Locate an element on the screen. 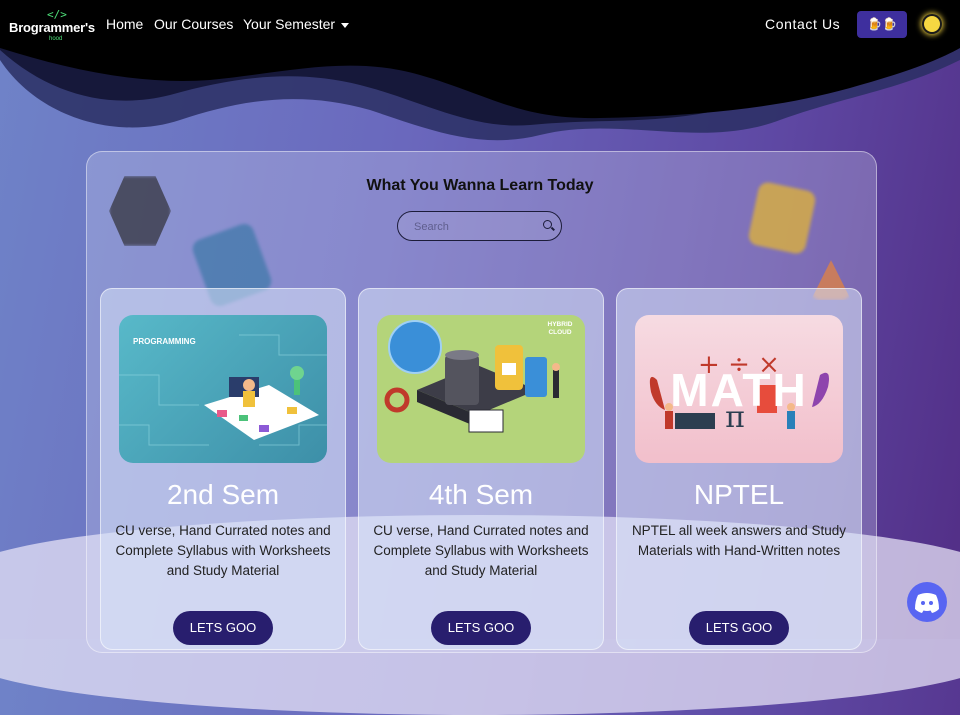  brand-logo: </> Brogrammer's hood is located at coordinates (52, 25).